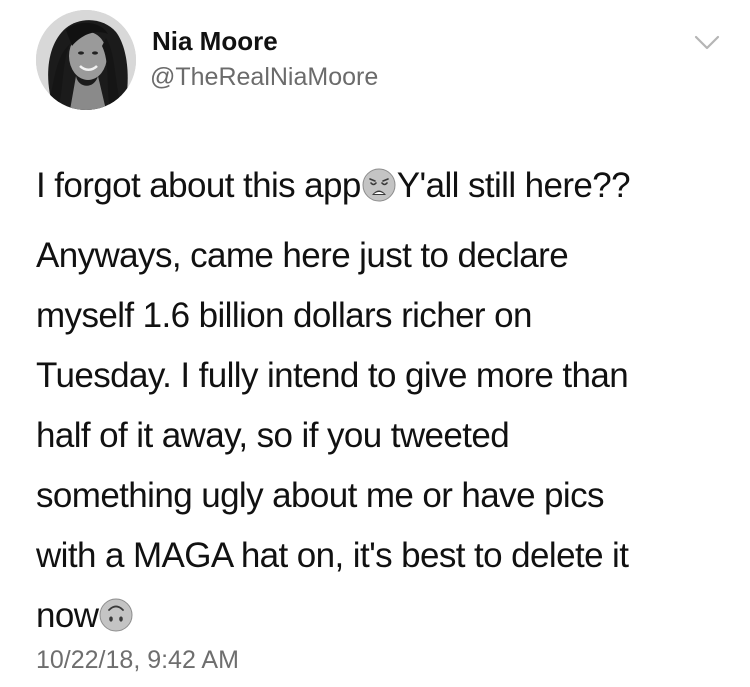 This screenshot has height=687, width=750. I want to click on upside-down-face-emoji-icon, so click(116, 611).